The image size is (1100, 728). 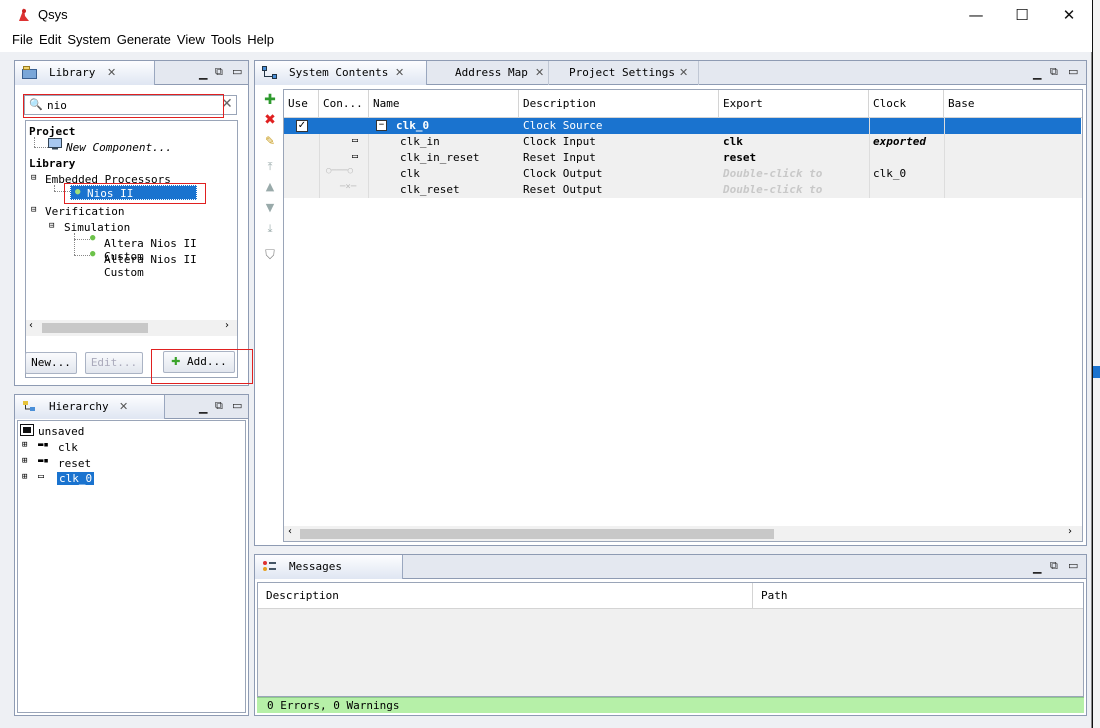 I want to click on tab-library: Library ✕, so click(x=85, y=73).